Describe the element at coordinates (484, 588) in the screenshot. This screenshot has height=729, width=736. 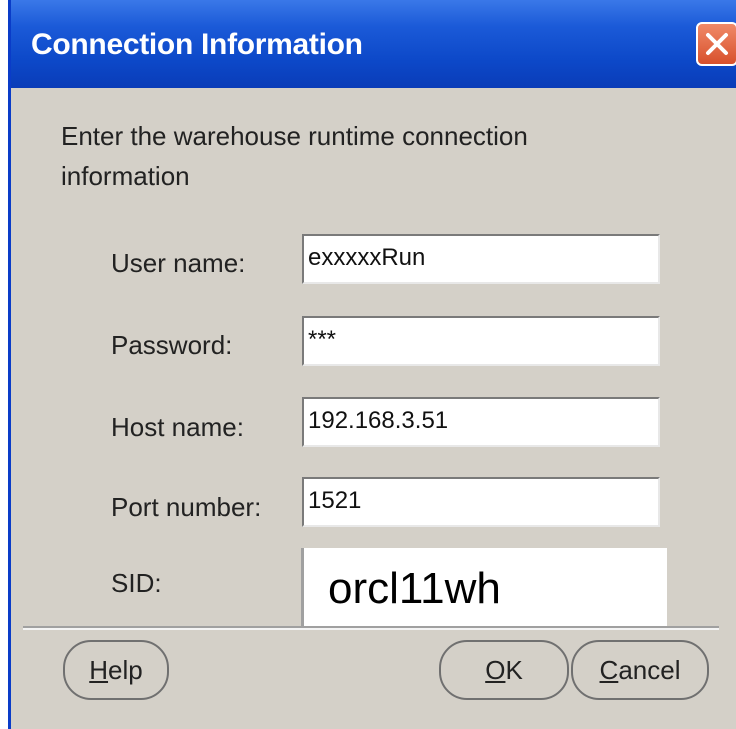
I see `sid-field: orcl11wh` at that location.